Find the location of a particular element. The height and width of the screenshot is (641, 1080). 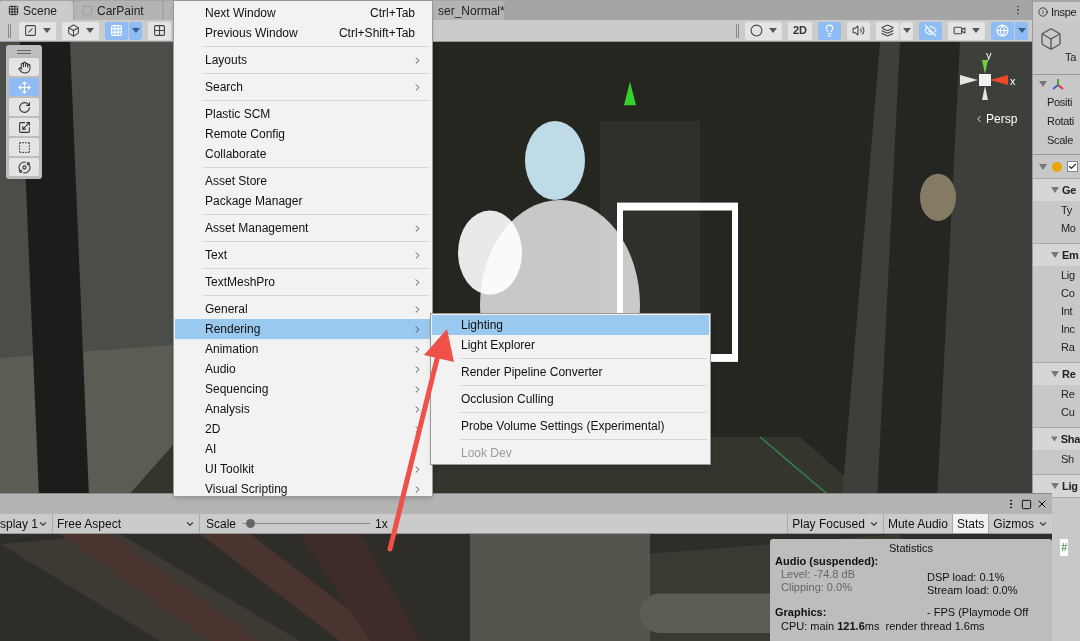

transform-dropdown-button is located at coordinates (37, 30).